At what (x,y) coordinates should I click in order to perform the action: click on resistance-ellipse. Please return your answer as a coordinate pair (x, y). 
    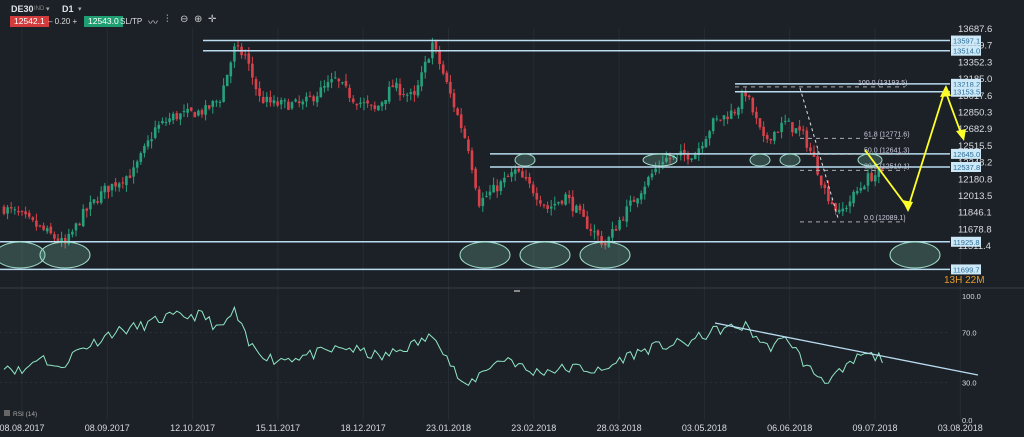
    Looking at the image, I should click on (760, 160).